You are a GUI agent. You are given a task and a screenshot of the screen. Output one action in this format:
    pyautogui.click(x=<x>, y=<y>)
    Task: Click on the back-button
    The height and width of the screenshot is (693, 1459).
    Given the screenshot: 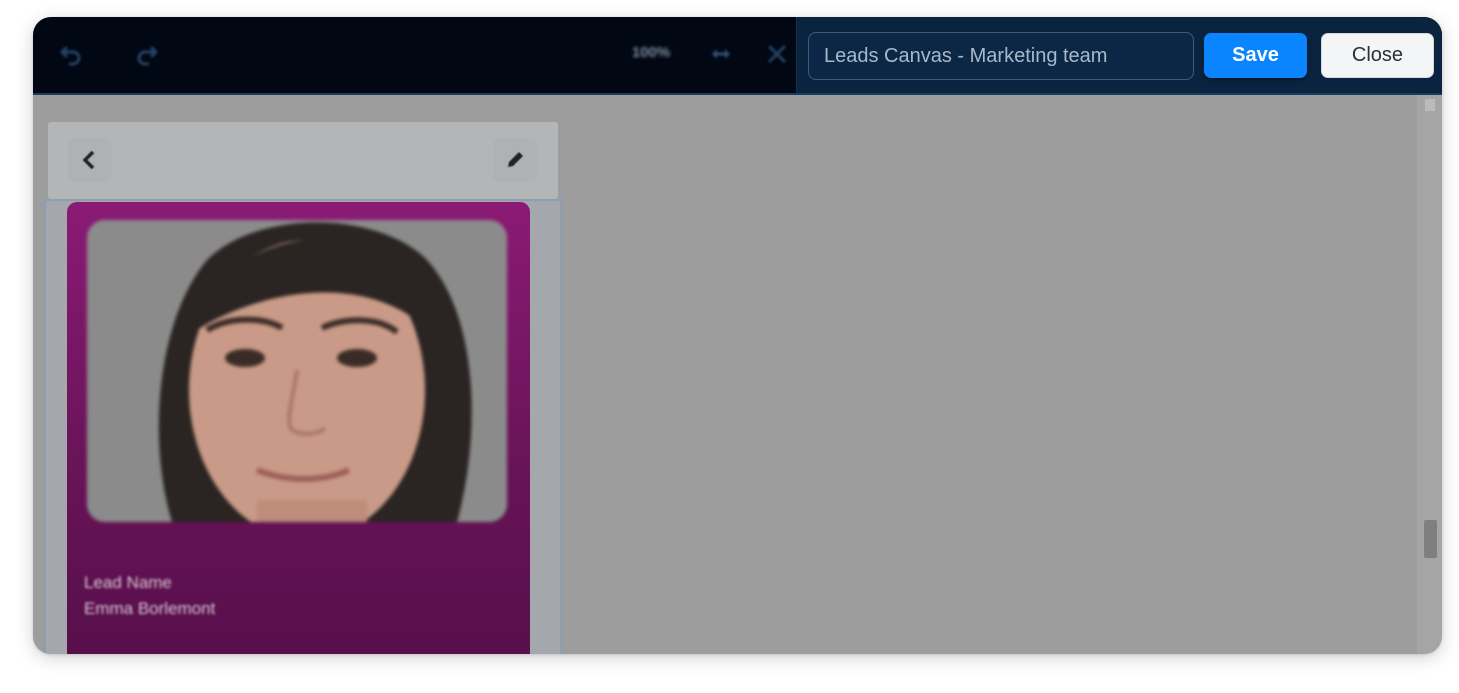 What is the action you would take?
    pyautogui.click(x=90, y=160)
    